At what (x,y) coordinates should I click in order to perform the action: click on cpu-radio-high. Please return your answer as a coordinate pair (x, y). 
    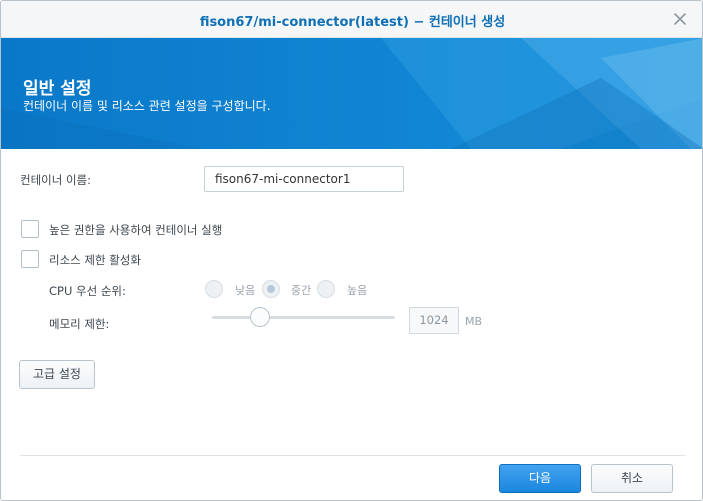
    Looking at the image, I should click on (326, 289).